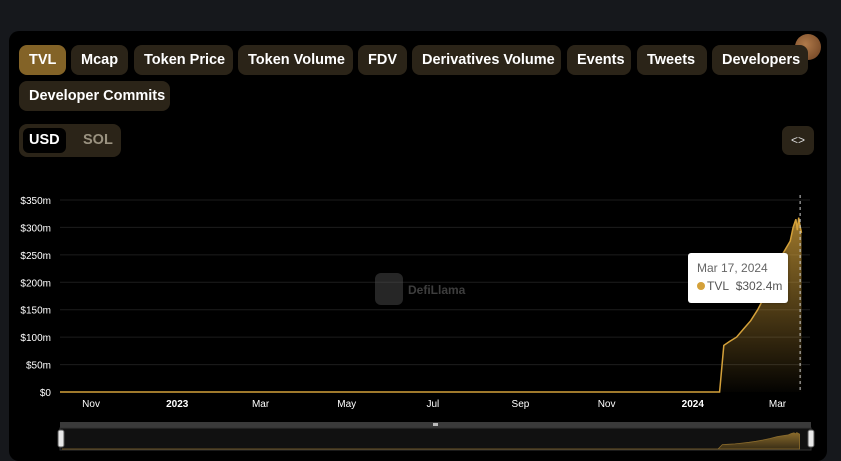  Describe the element at coordinates (738, 278) in the screenshot. I see `chart-tooltip: Mar 17, 2024 TVL $302.4m` at that location.